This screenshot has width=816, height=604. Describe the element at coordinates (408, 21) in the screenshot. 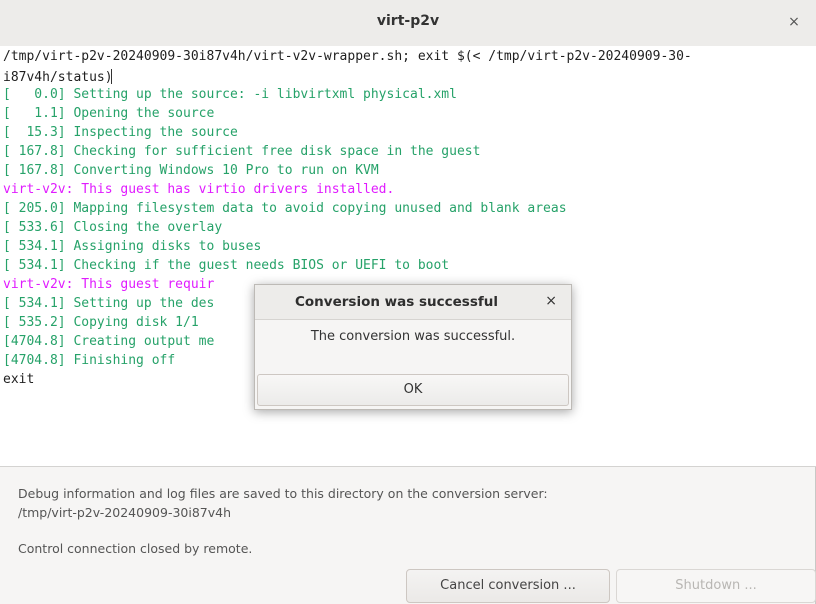

I see `window-title: virt-p2v` at that location.